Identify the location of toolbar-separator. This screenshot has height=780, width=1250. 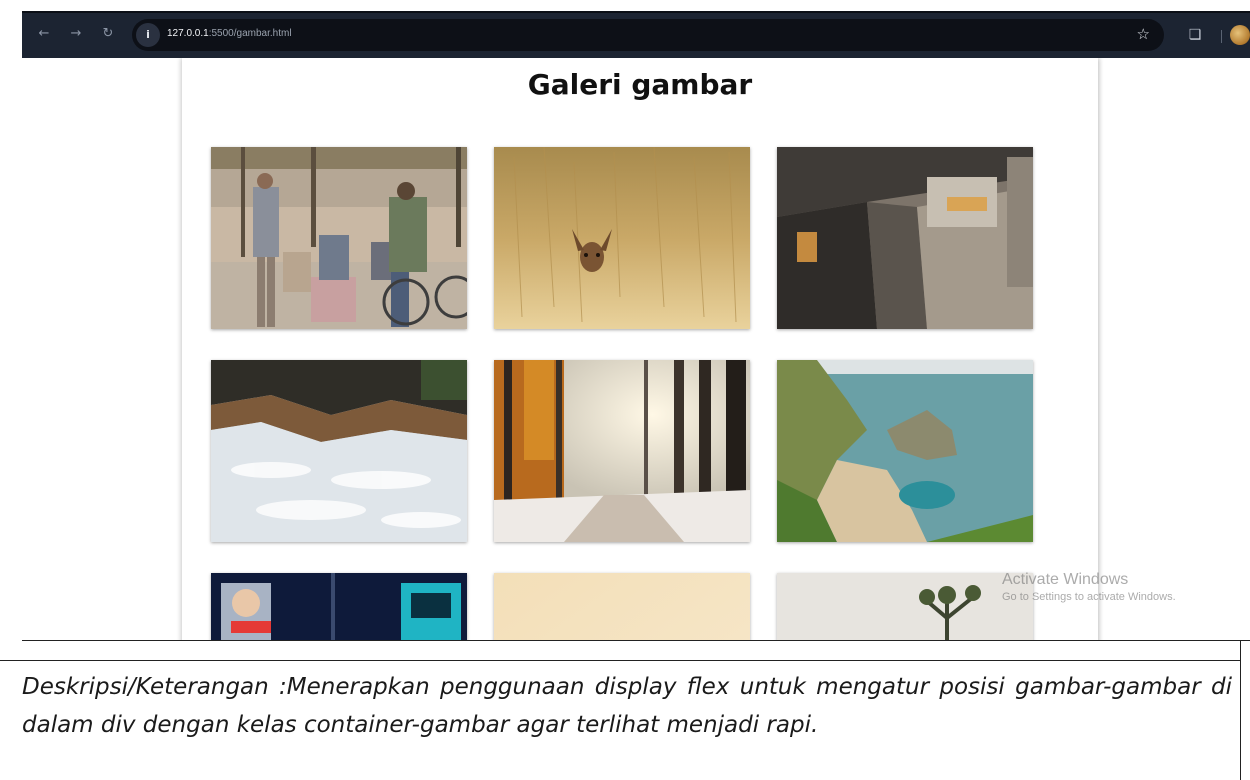
(1221, 36).